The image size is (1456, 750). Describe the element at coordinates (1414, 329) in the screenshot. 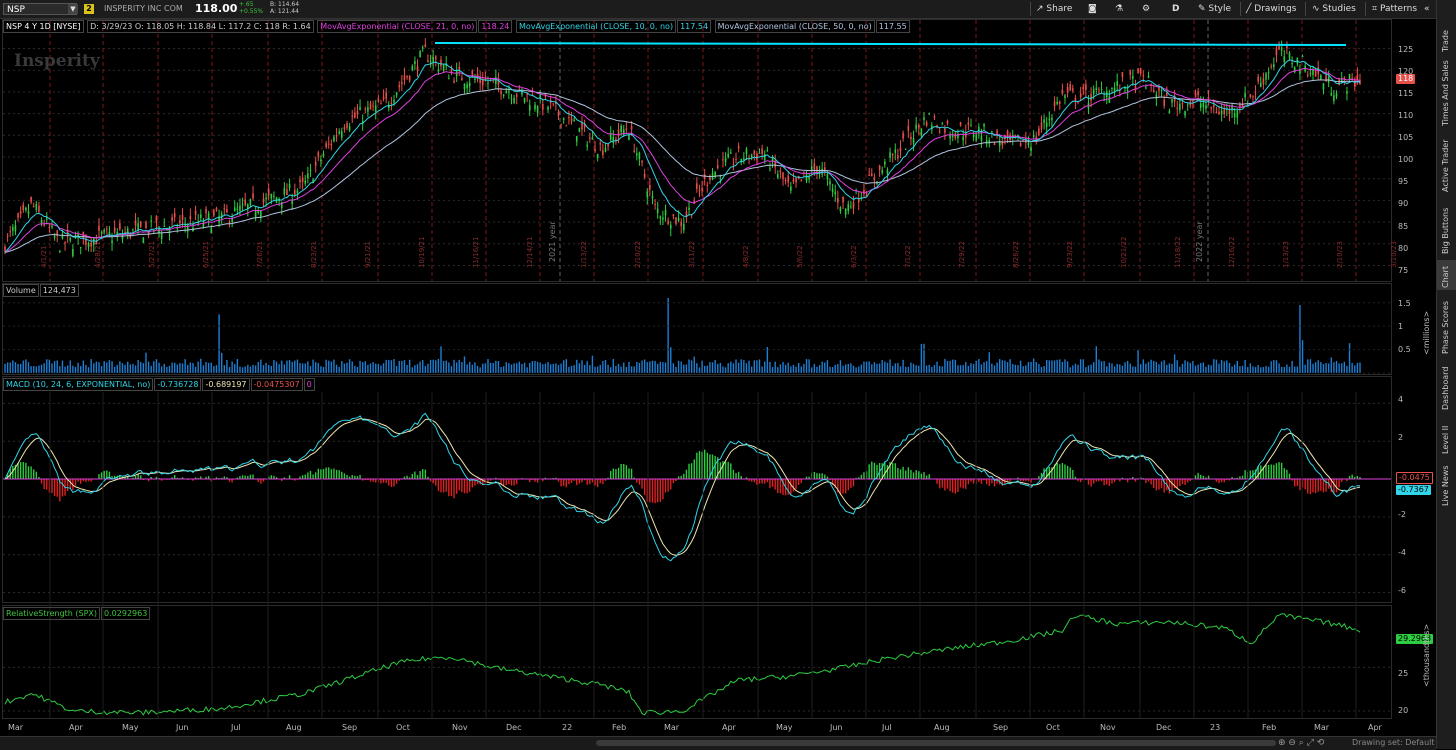

I see `volume-axis: 1.5 1 0.5 <millions>` at that location.